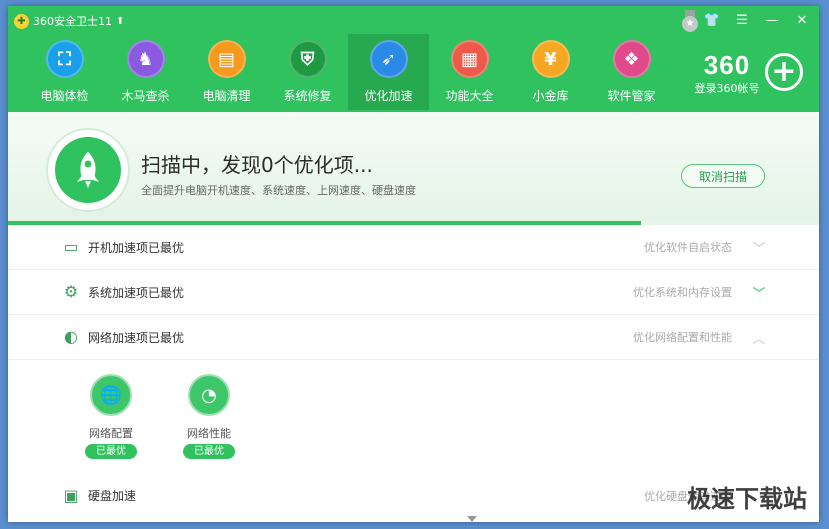  Describe the element at coordinates (64, 59) in the screenshot. I see `monitor-icon: ⛶` at that location.